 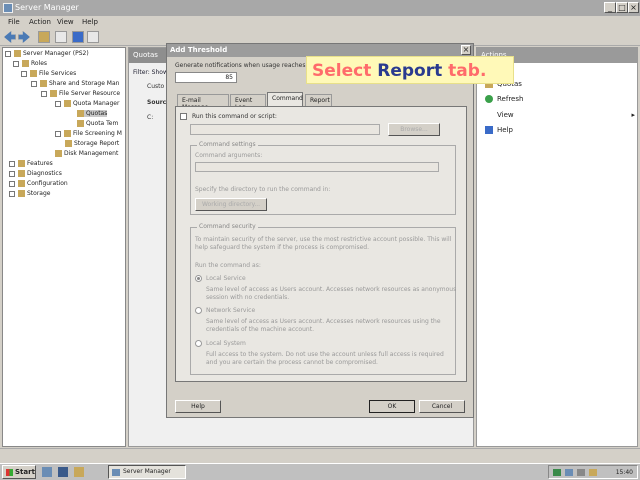 What do you see at coordinates (44, 37) in the screenshot?
I see `up-folder-icon` at bounding box center [44, 37].